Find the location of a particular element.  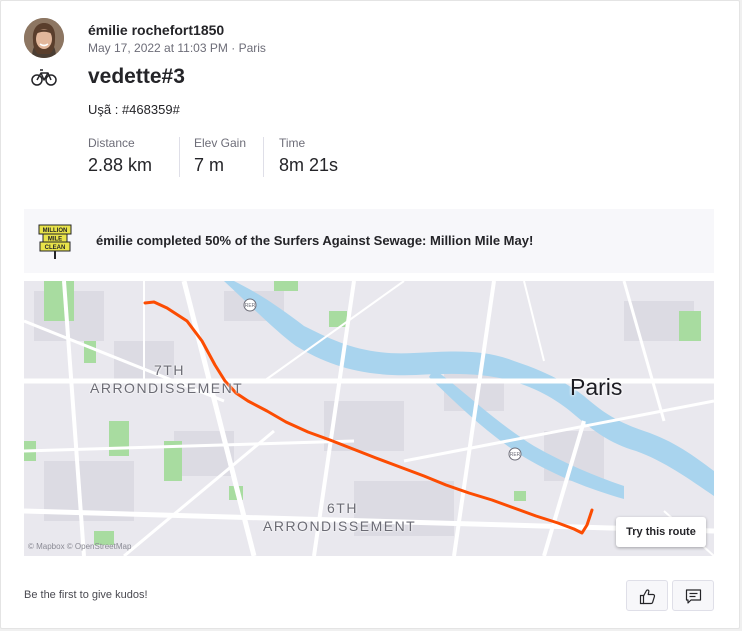

stat-distance: Distance 2.88 km is located at coordinates (120, 157).